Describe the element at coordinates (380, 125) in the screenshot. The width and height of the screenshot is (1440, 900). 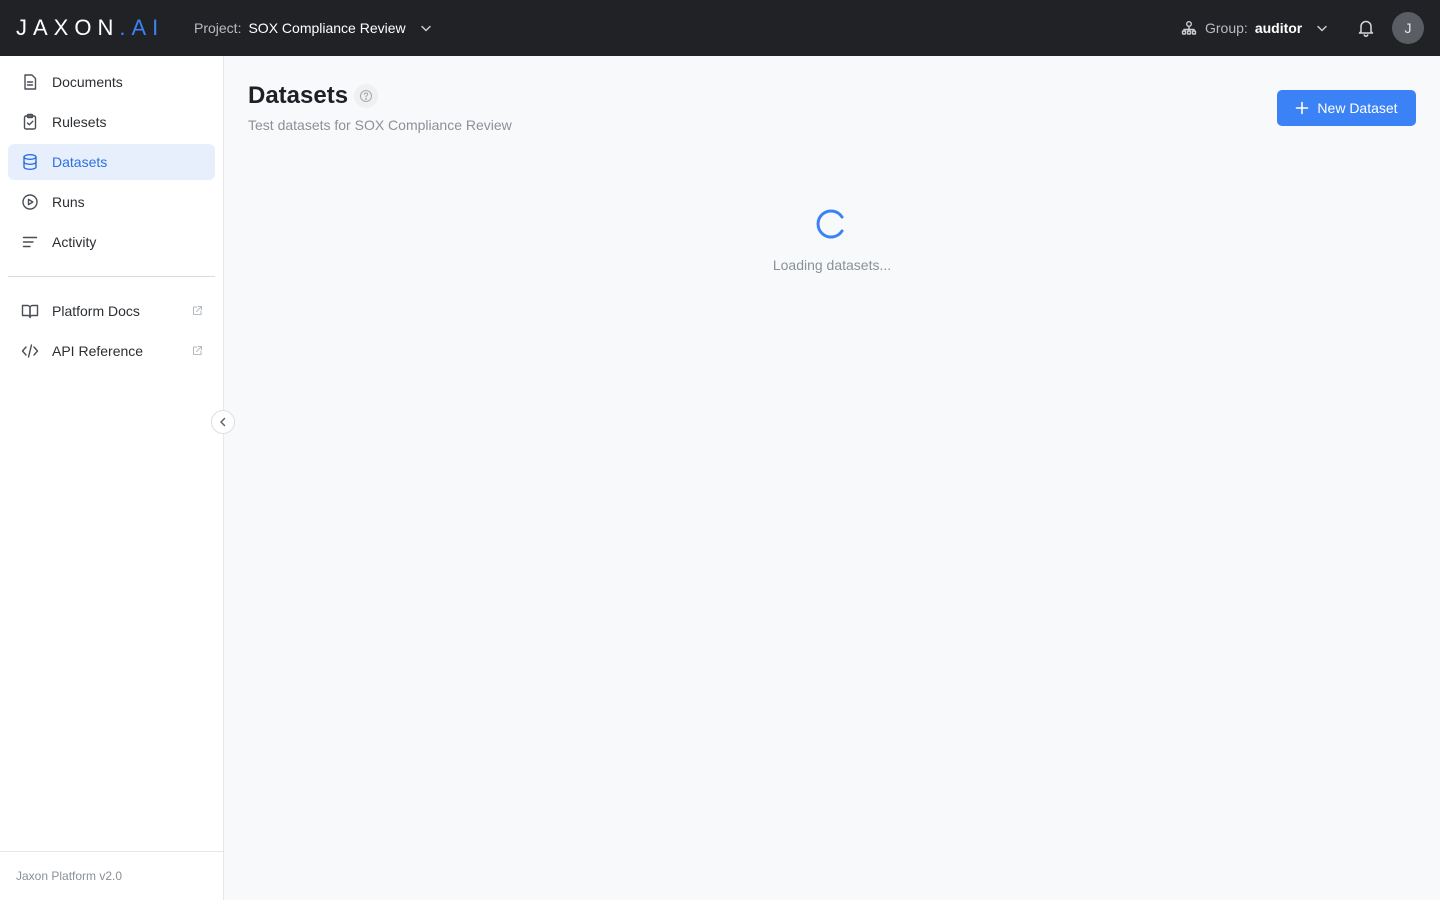
I see `page-subtitle: Test datasets for SOX Compliance Review` at that location.